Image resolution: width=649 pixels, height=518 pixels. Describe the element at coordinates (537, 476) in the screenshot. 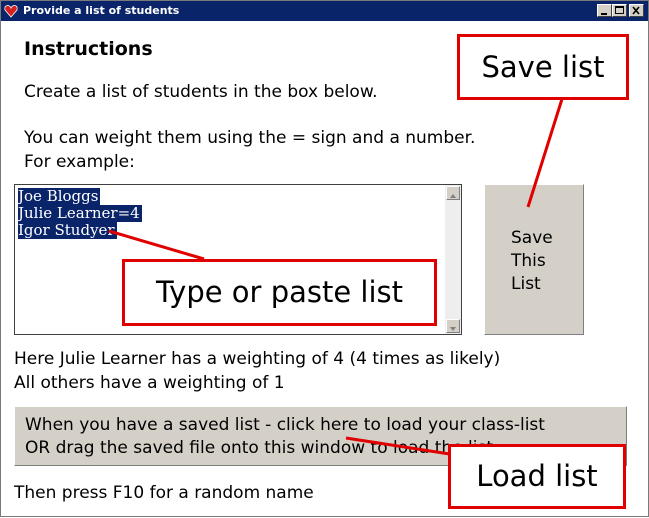

I see `load-list-callout: Load list` at that location.